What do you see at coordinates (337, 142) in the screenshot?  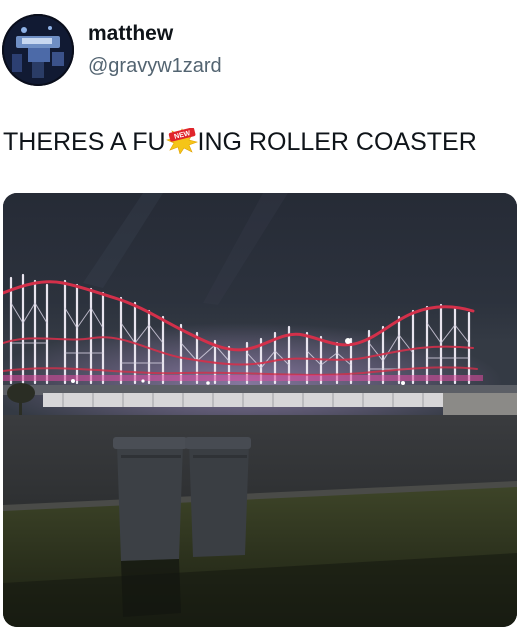 I see `tweet-text-end: ING ROLLER COASTER` at bounding box center [337, 142].